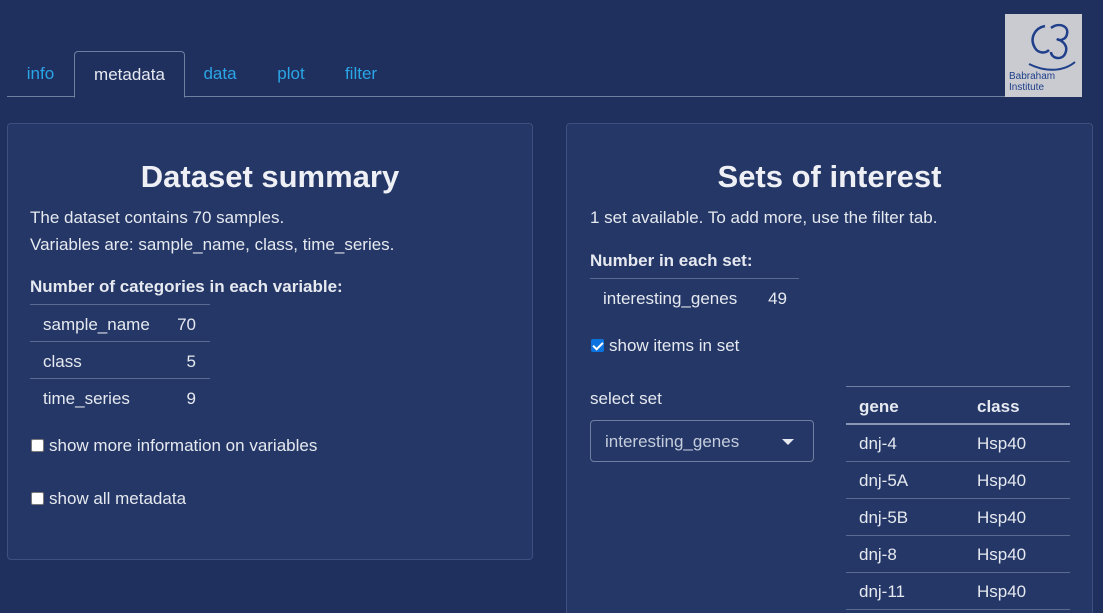  I want to click on category-name: time_series, so click(86, 398).